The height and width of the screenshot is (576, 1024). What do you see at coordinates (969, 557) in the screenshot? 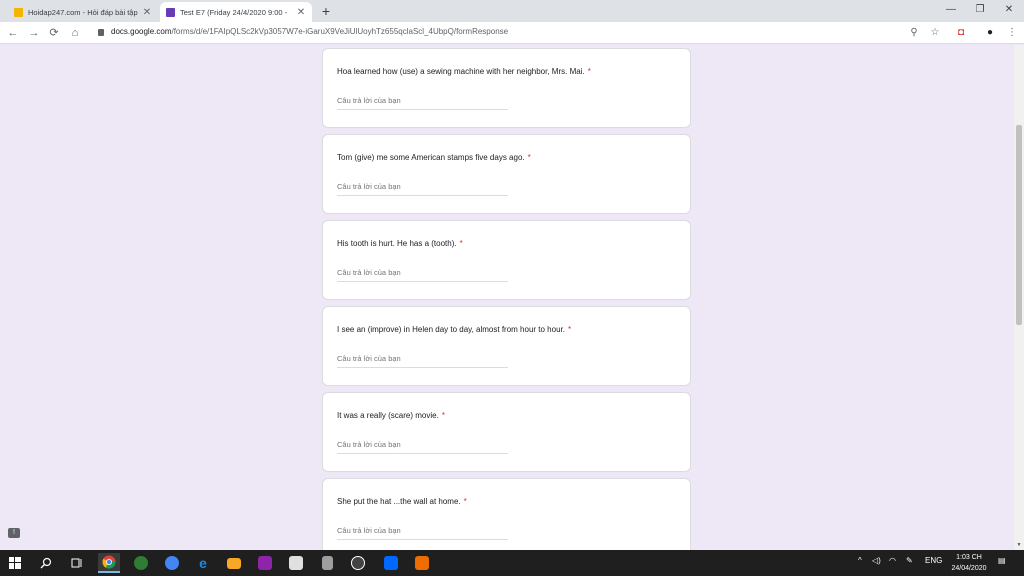
I see `clock-time: 1:03 CH` at bounding box center [969, 557].